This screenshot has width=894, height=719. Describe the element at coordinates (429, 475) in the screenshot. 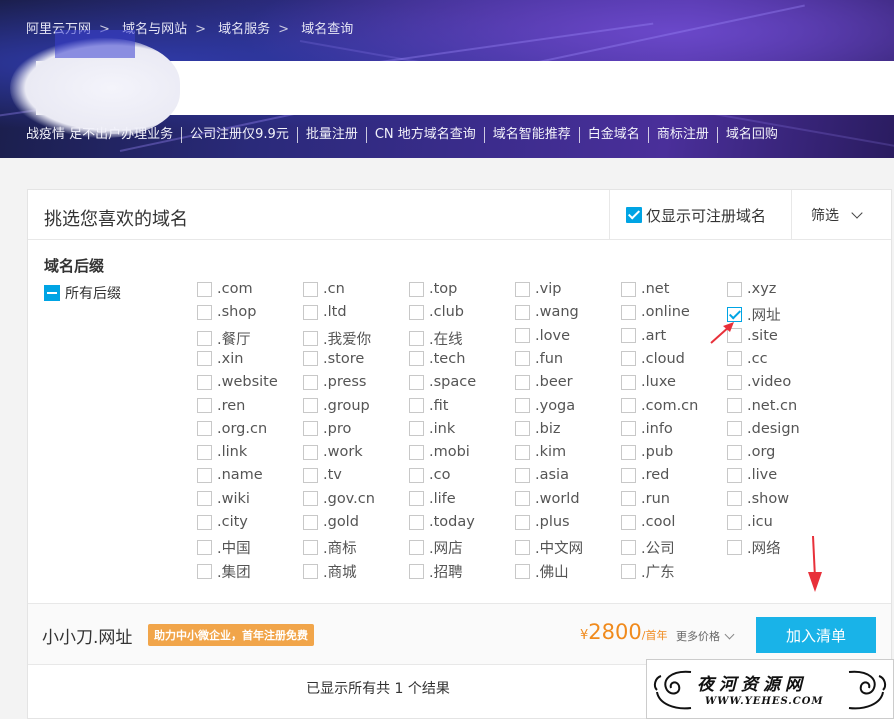

I see `suffix-option: .co` at that location.